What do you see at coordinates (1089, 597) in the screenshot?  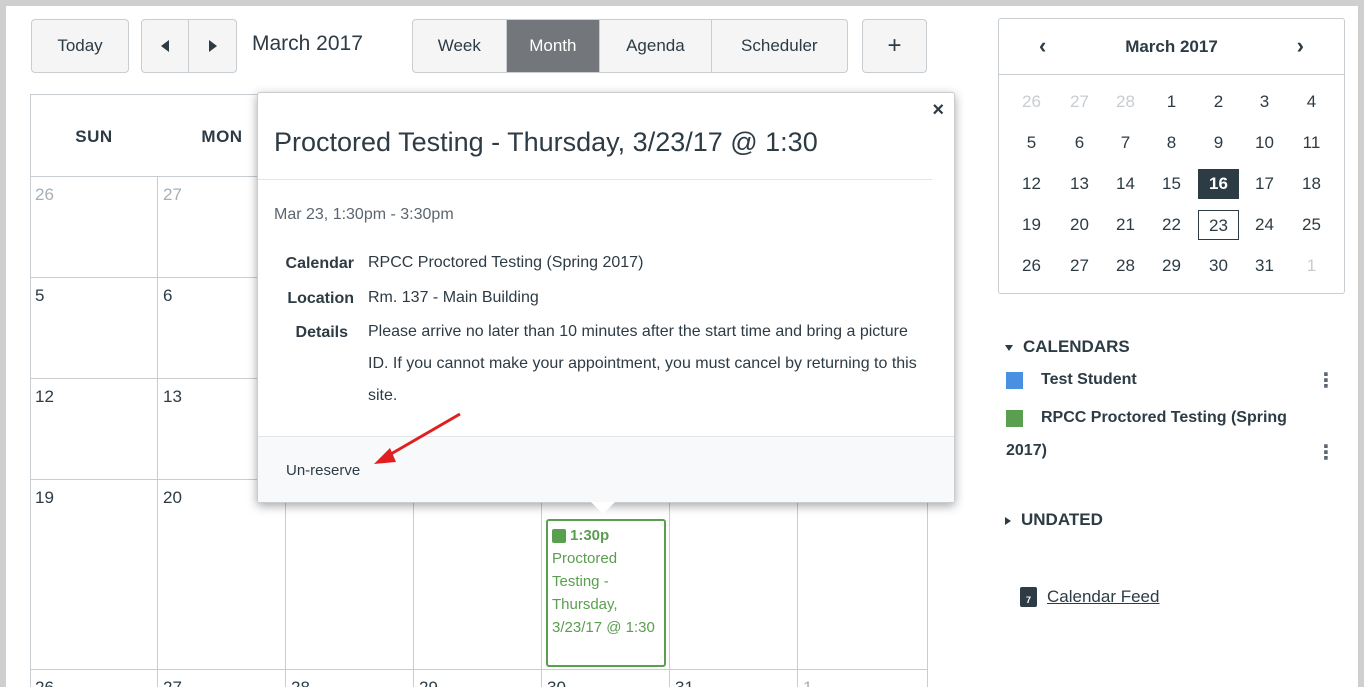 I see `calendar-feed-link: 7 Calendar Feed` at bounding box center [1089, 597].